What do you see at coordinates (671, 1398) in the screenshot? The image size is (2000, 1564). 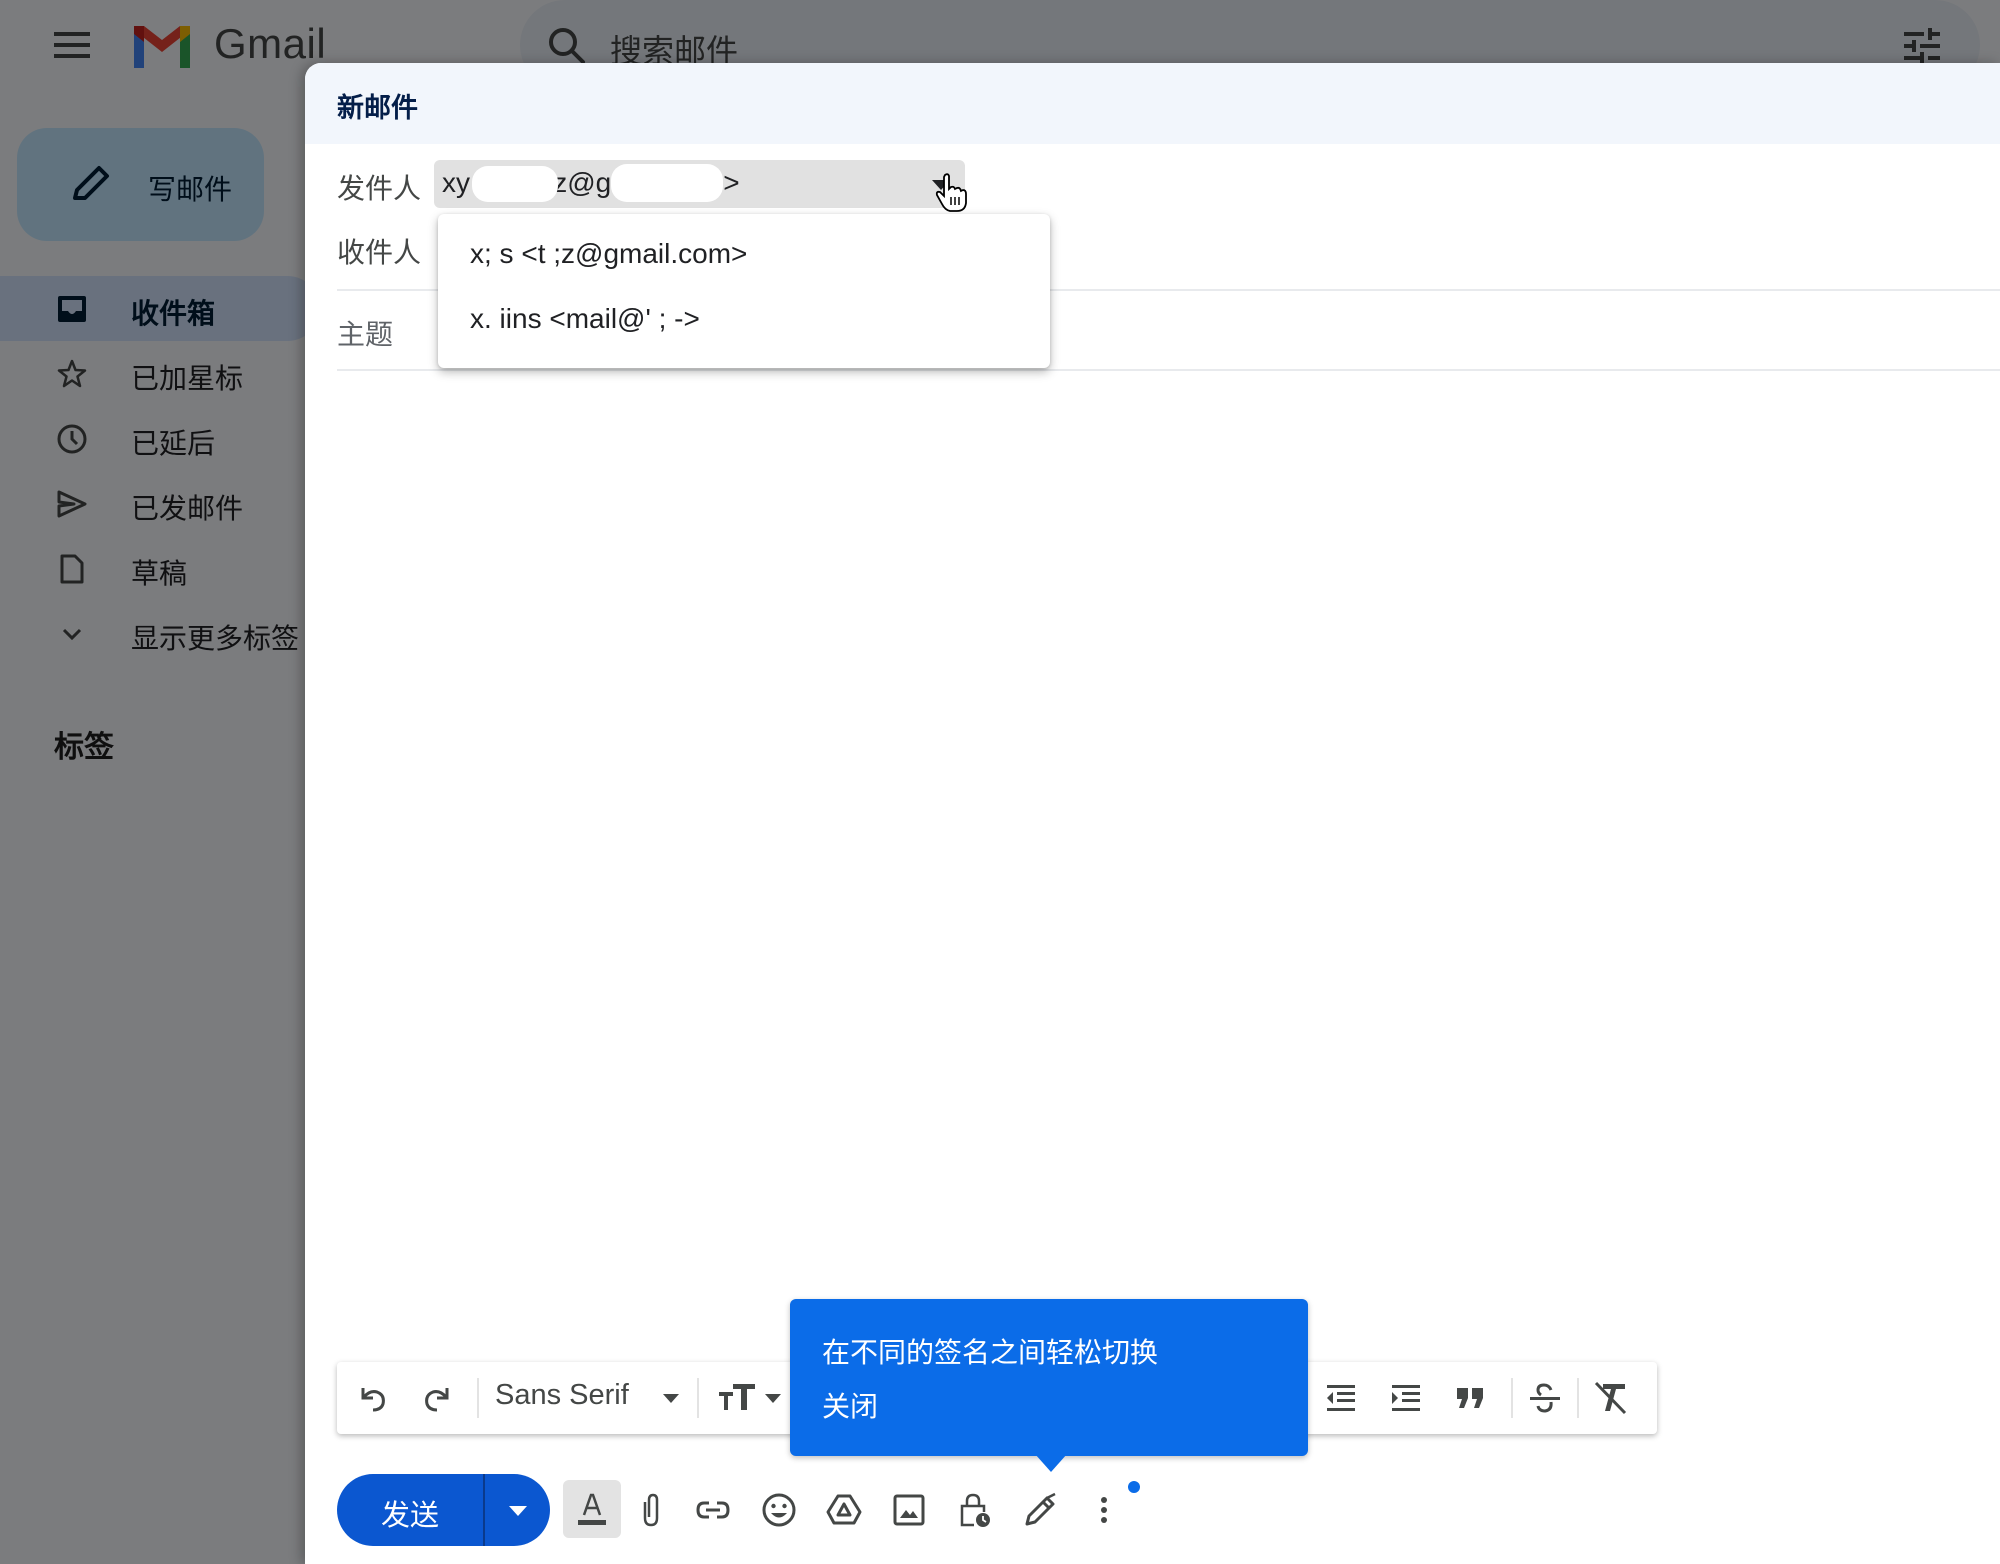 I see `font-dropdown-caret-icon` at bounding box center [671, 1398].